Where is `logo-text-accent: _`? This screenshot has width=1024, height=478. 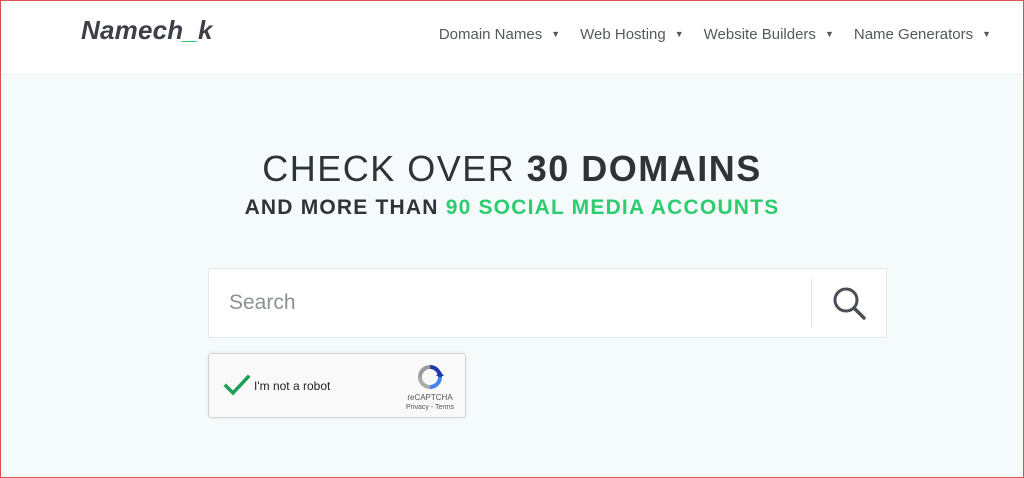 logo-text-accent: _ is located at coordinates (191, 30).